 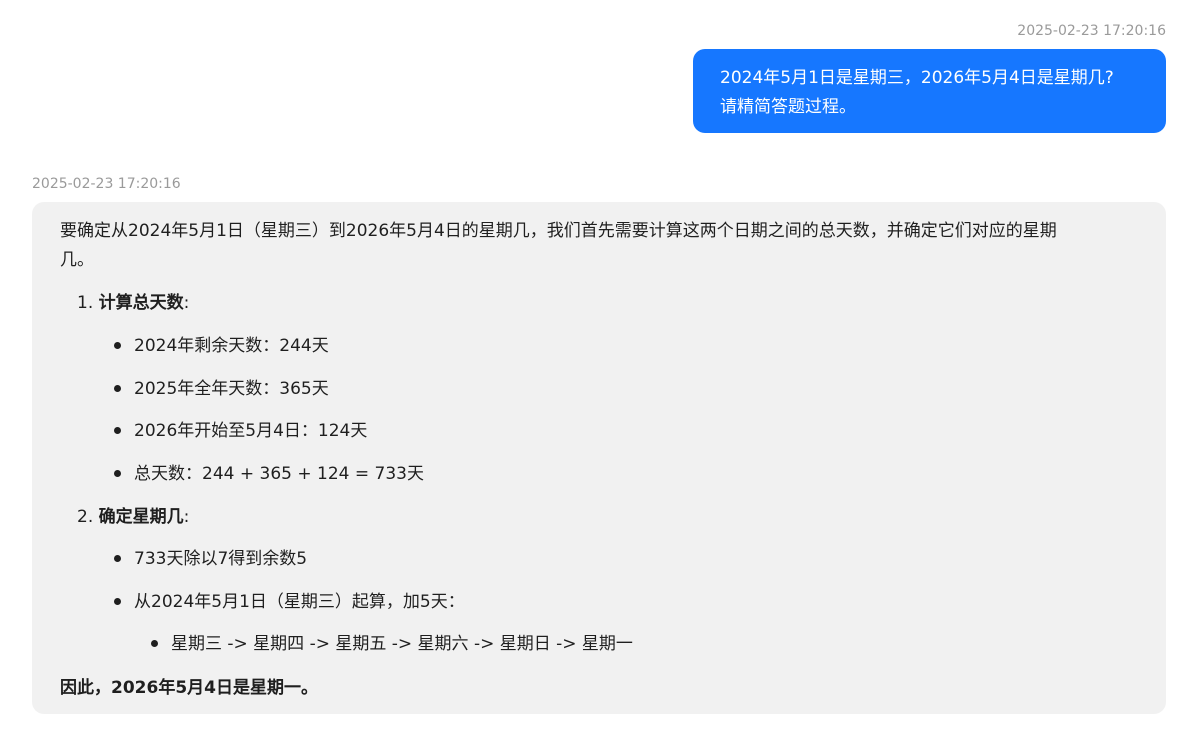 I want to click on step-2-number: 2., so click(x=85, y=517).